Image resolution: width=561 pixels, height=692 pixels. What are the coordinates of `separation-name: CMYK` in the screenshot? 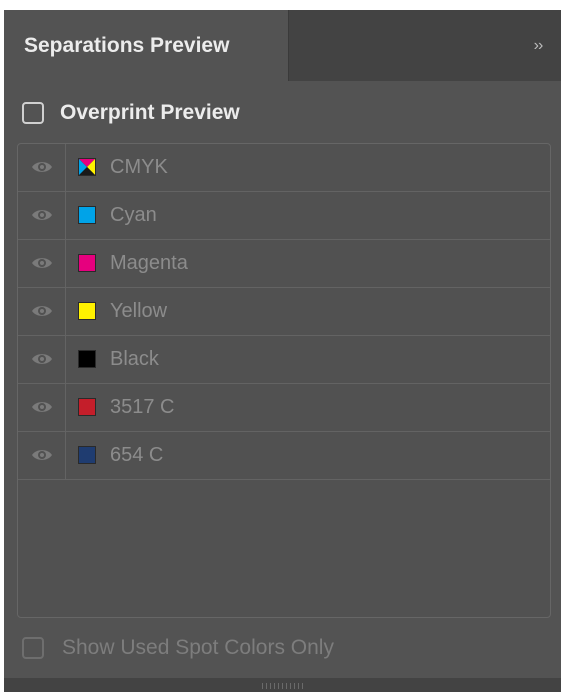 It's located at (139, 167).